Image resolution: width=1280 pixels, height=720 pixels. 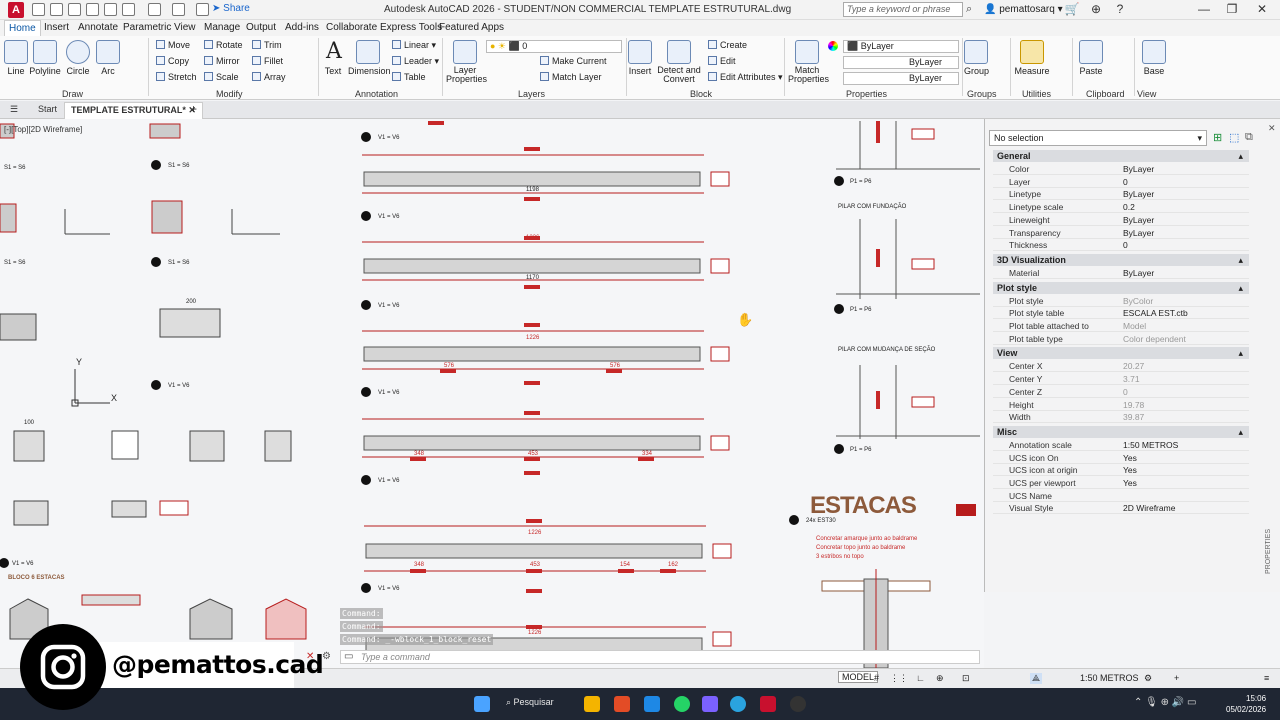 What do you see at coordinates (1121, 245) in the screenshot?
I see `property-row: Thickness 0` at bounding box center [1121, 245].